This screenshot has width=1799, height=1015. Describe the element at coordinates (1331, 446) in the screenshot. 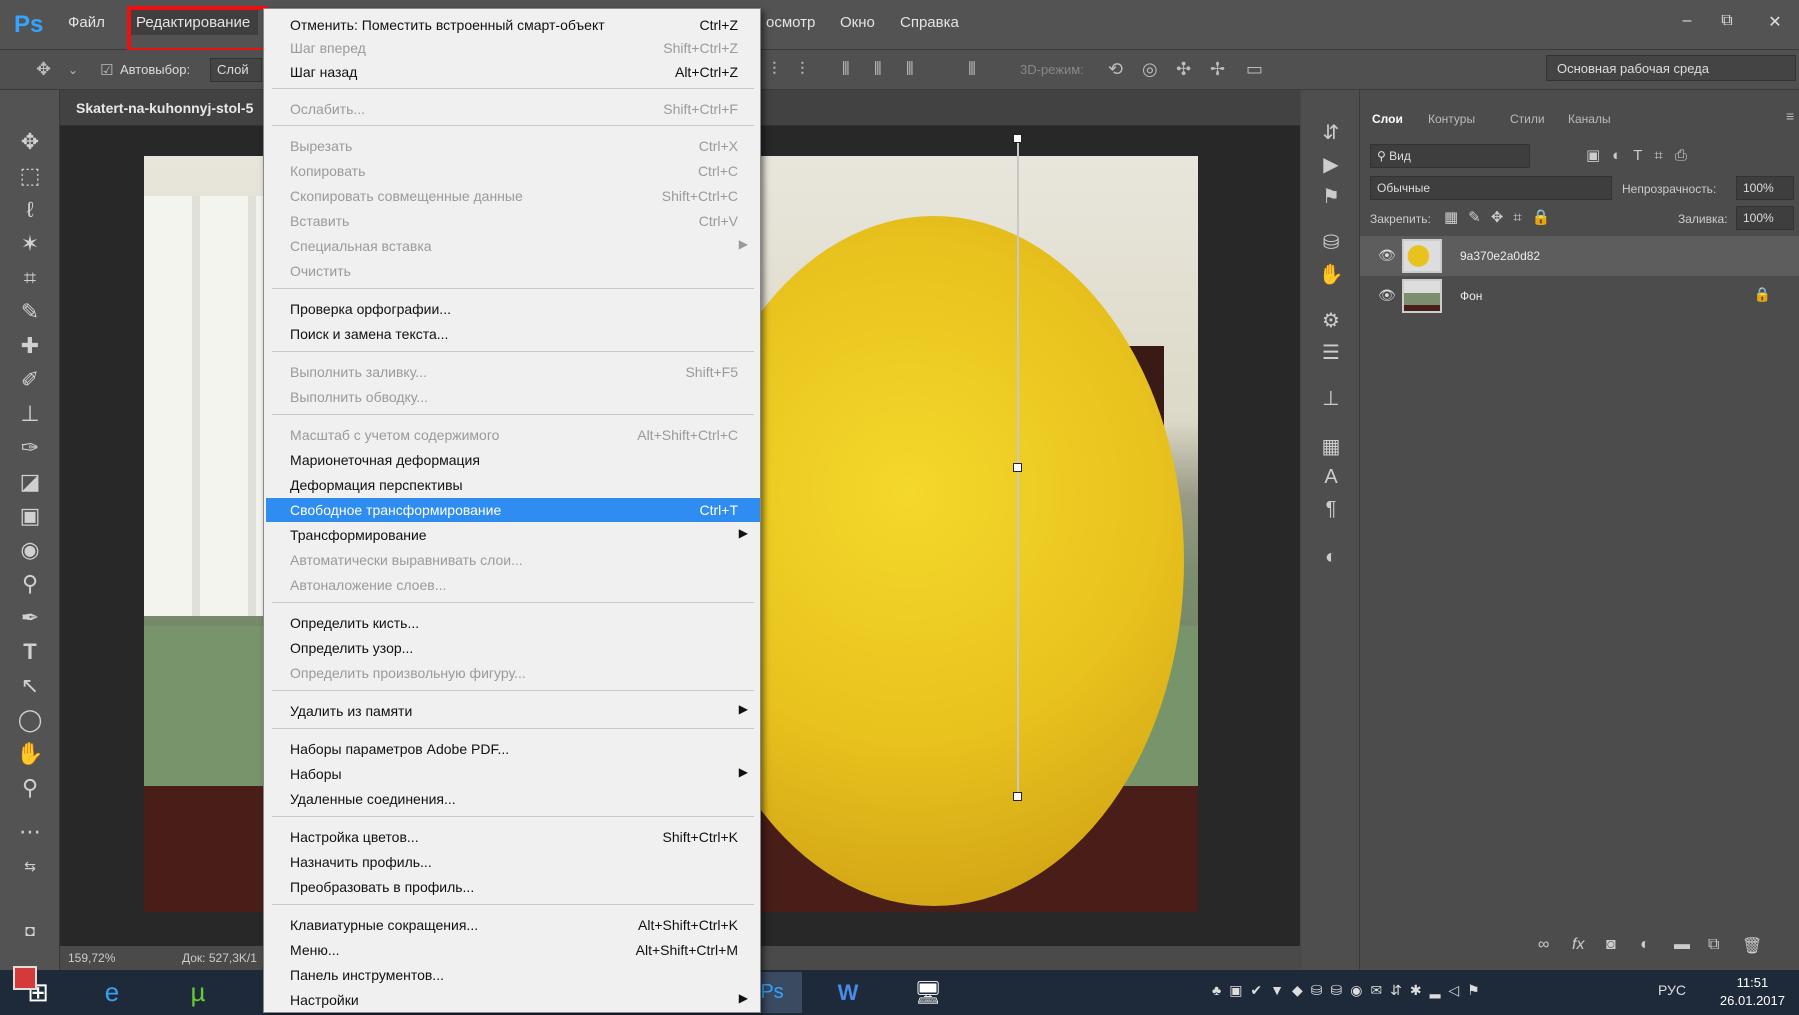

I see `grid-panel-icon: ▦` at that location.